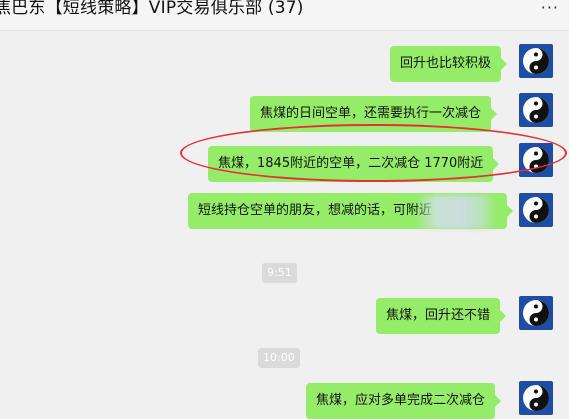 The image size is (569, 419). I want to click on message-text: 焦煤，回升还不错, so click(438, 315).